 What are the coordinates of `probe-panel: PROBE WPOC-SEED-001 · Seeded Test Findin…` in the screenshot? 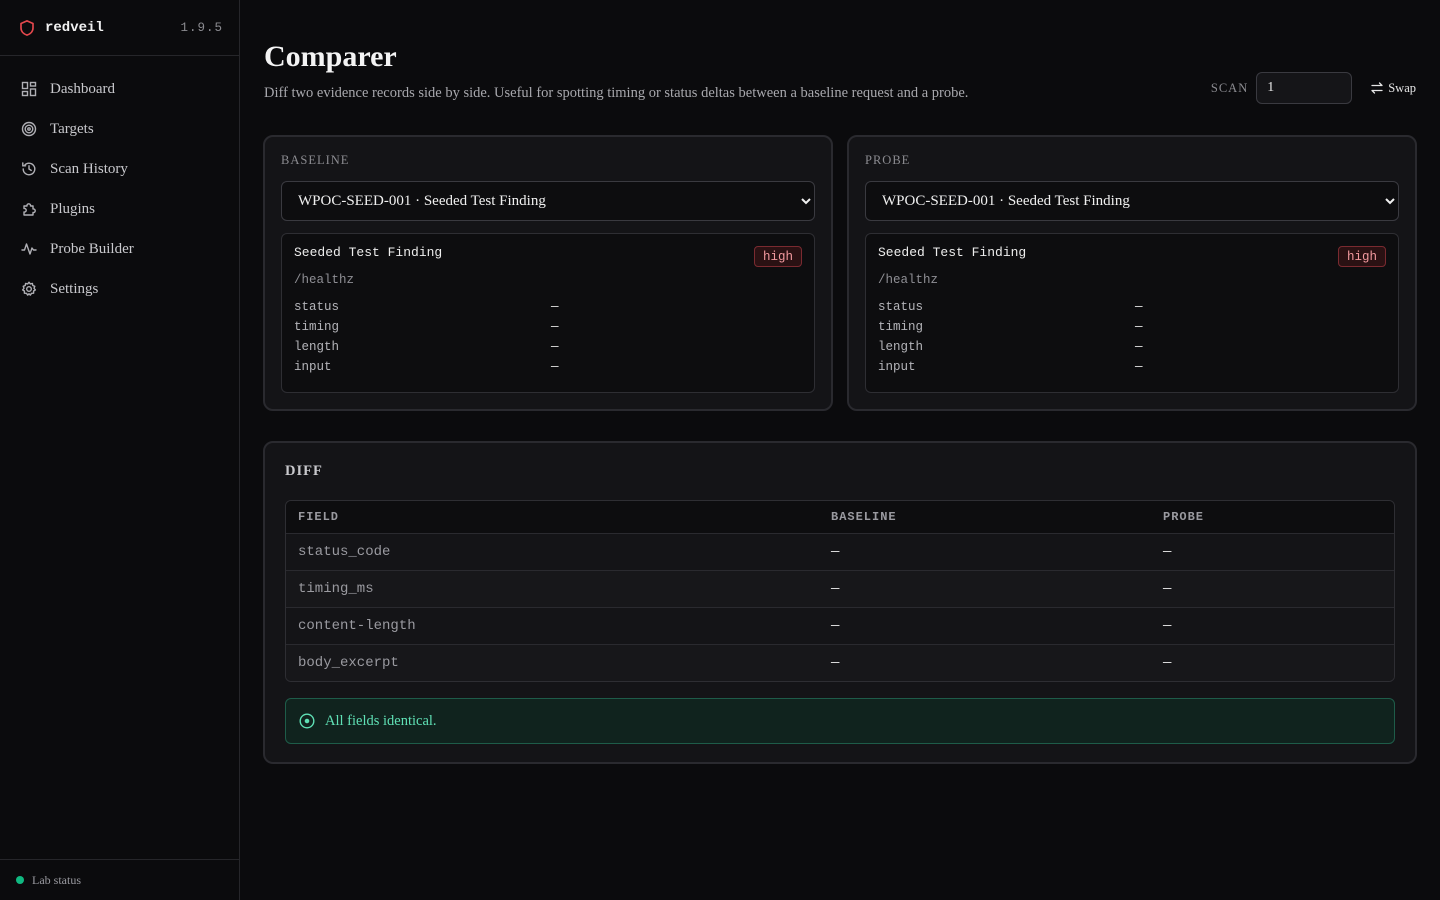 It's located at (1132, 273).